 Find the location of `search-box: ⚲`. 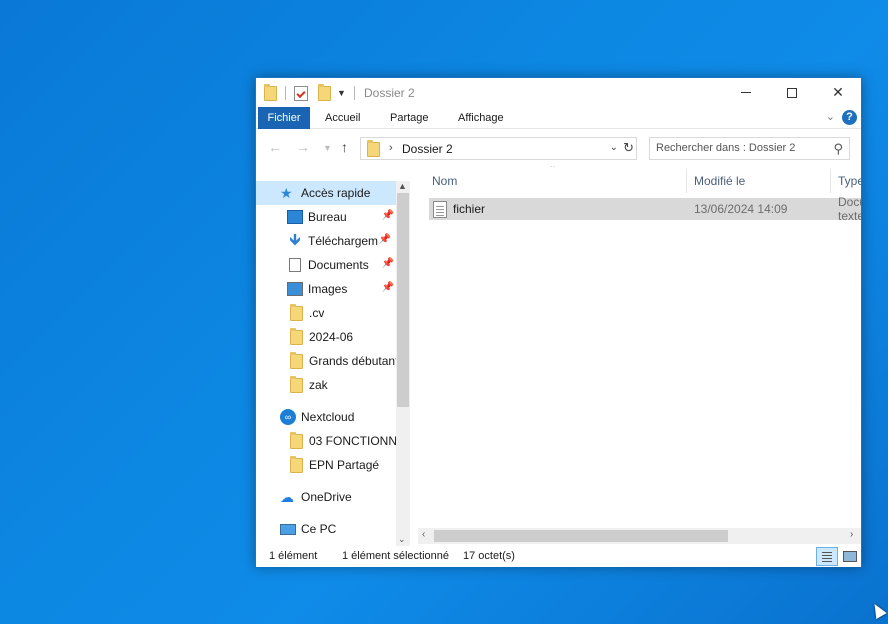

search-box: ⚲ is located at coordinates (749, 148).